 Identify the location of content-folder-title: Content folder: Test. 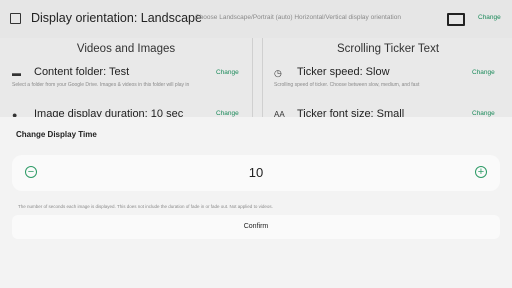
(82, 72).